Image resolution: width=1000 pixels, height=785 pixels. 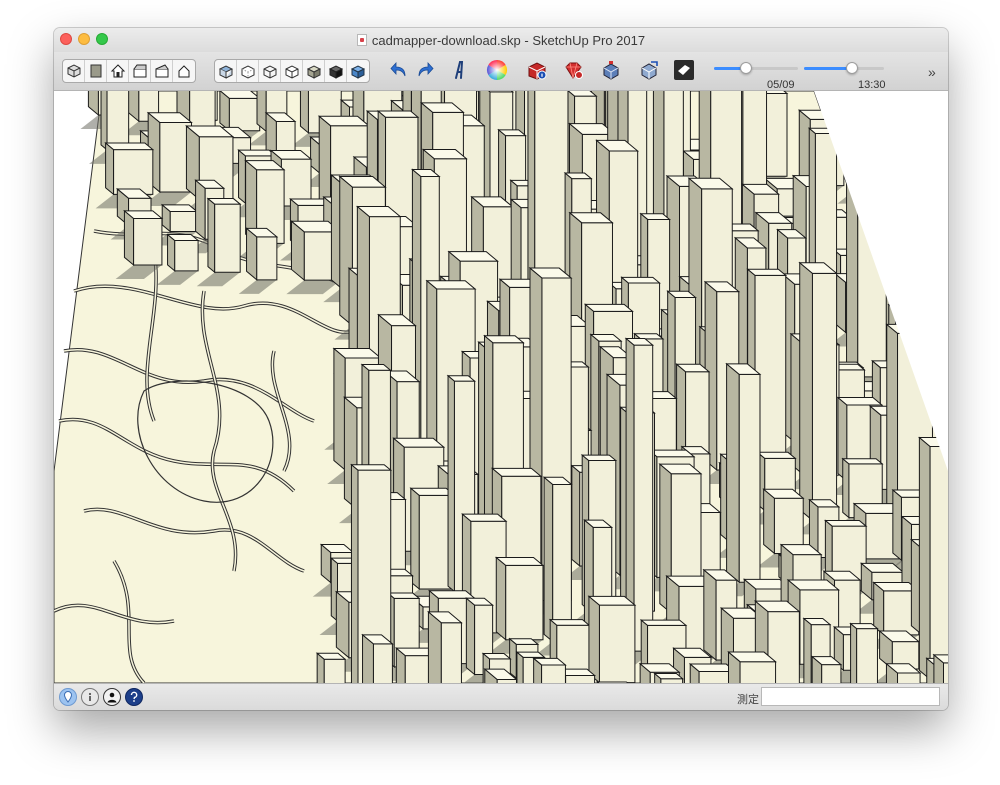 What do you see at coordinates (84, 39) in the screenshot?
I see `minimize-window-button` at bounding box center [84, 39].